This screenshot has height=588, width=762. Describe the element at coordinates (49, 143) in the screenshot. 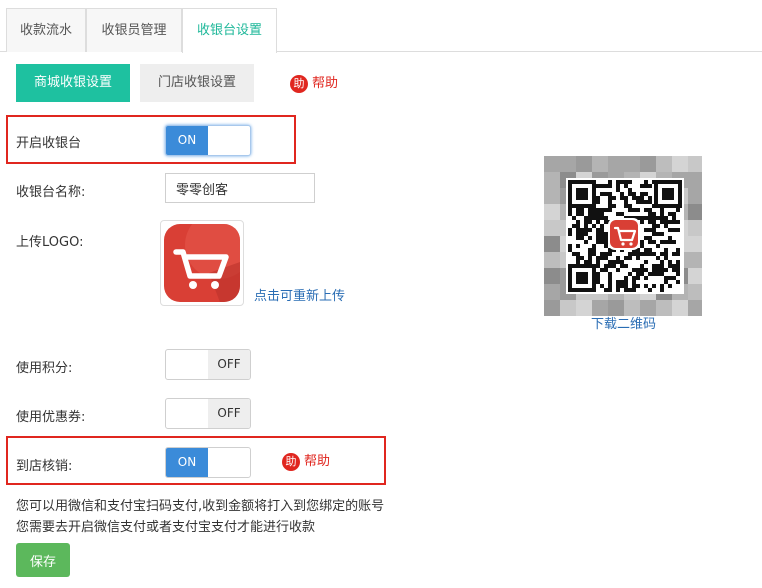

I see `enable-cashier-label: 开启收银台` at that location.